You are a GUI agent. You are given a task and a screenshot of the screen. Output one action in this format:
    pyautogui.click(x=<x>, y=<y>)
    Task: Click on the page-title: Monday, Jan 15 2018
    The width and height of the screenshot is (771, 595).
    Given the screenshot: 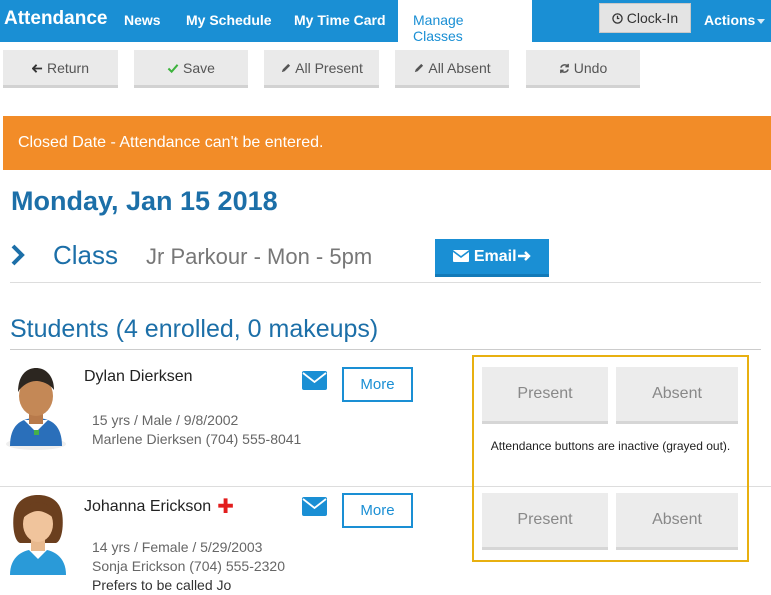 What is the action you would take?
    pyautogui.click(x=144, y=201)
    